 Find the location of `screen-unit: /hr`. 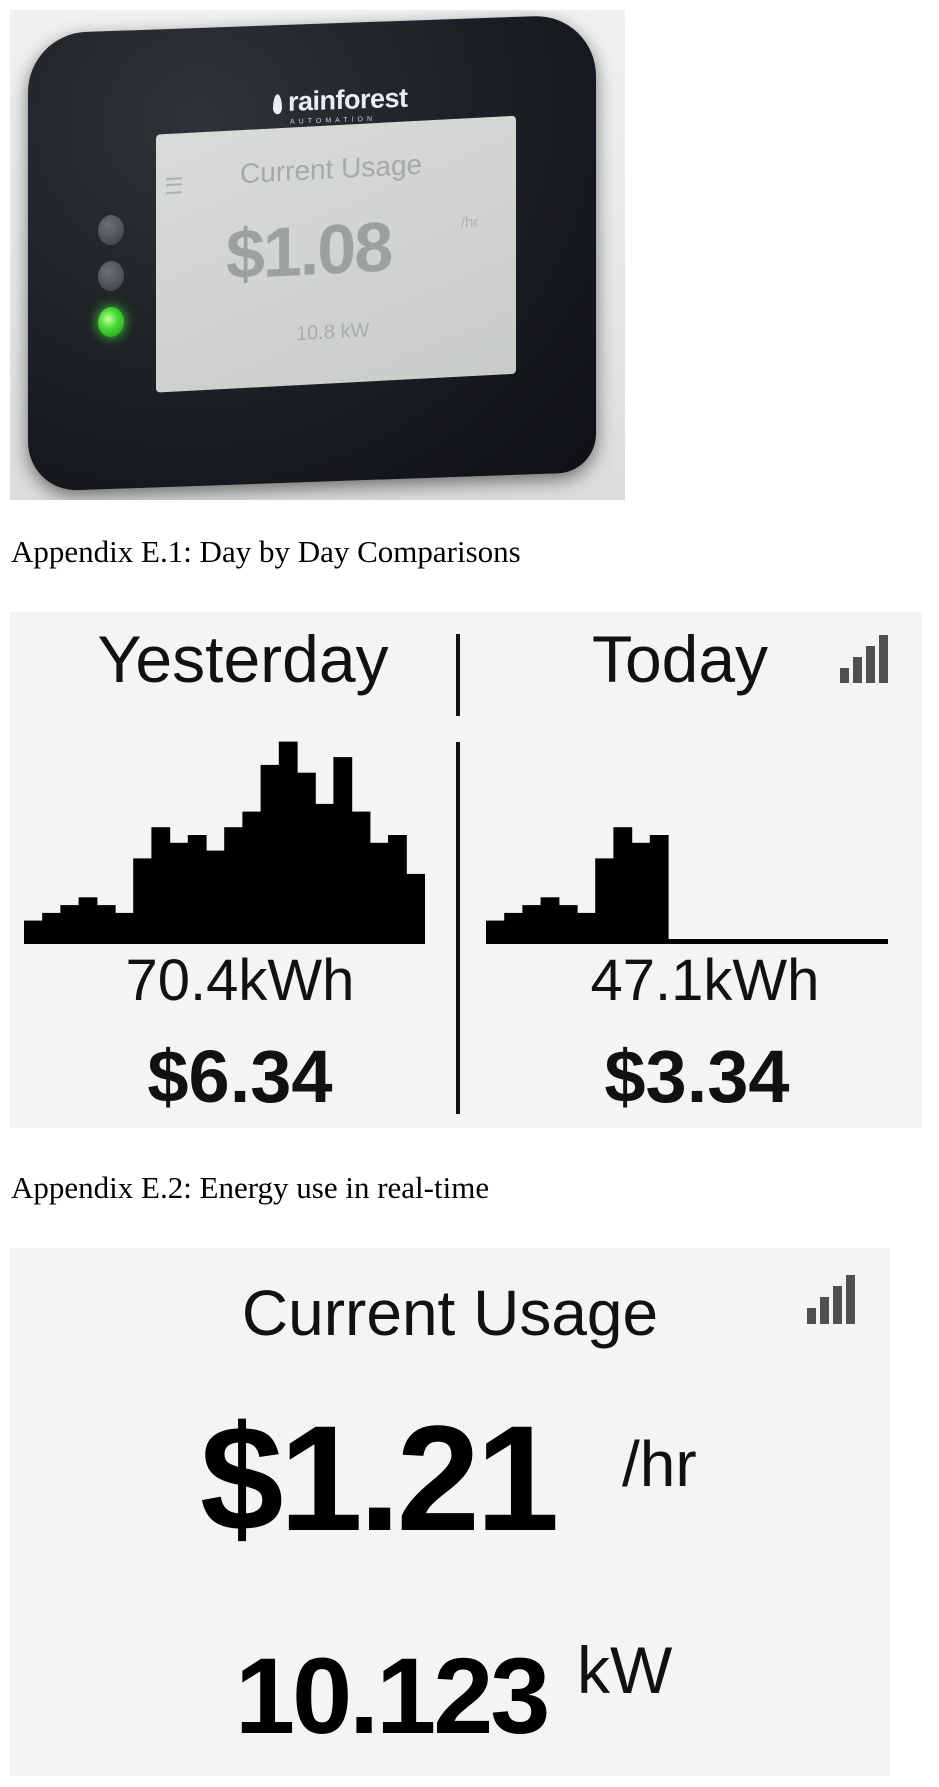

screen-unit: /hr is located at coordinates (470, 222).